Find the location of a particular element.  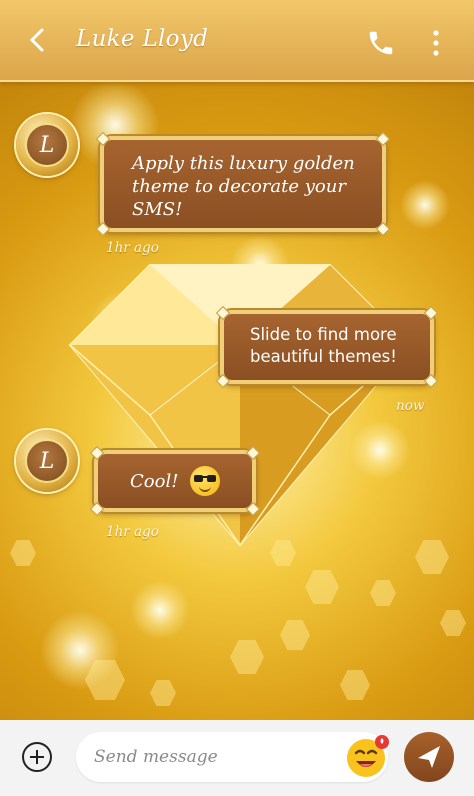

message-composer is located at coordinates (237, 758).